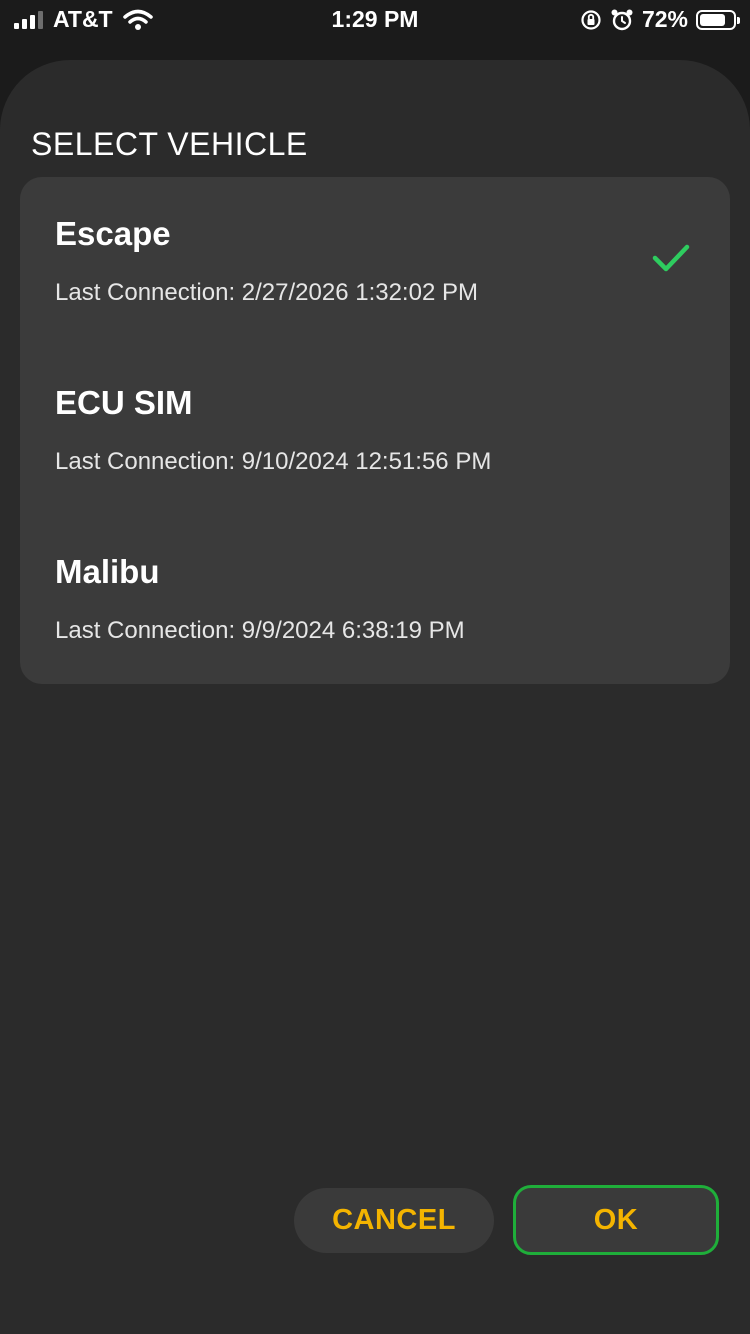 This screenshot has width=750, height=1334. Describe the element at coordinates (124, 402) in the screenshot. I see `vehicle-name: ECU SIM` at that location.